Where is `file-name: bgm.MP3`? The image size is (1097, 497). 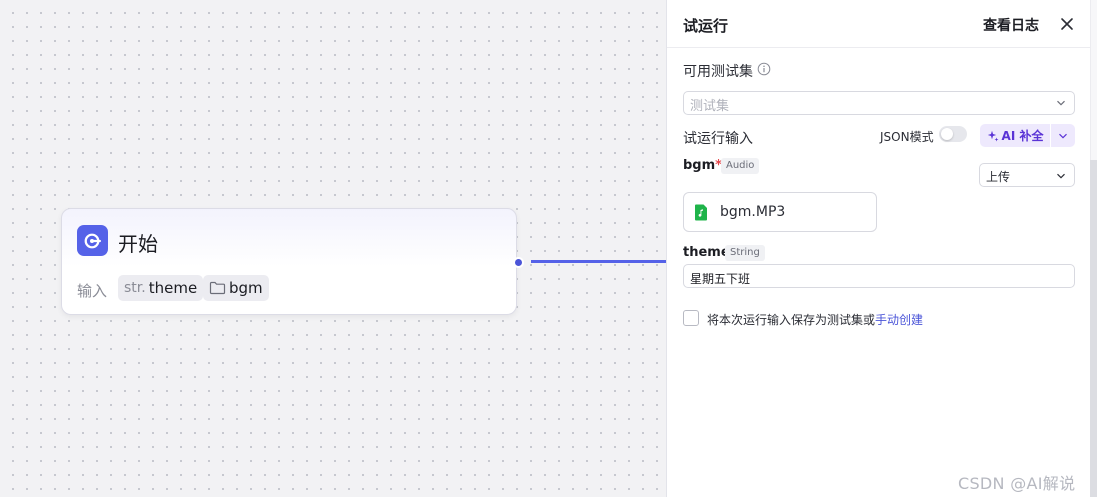
file-name: bgm.MP3 is located at coordinates (753, 212).